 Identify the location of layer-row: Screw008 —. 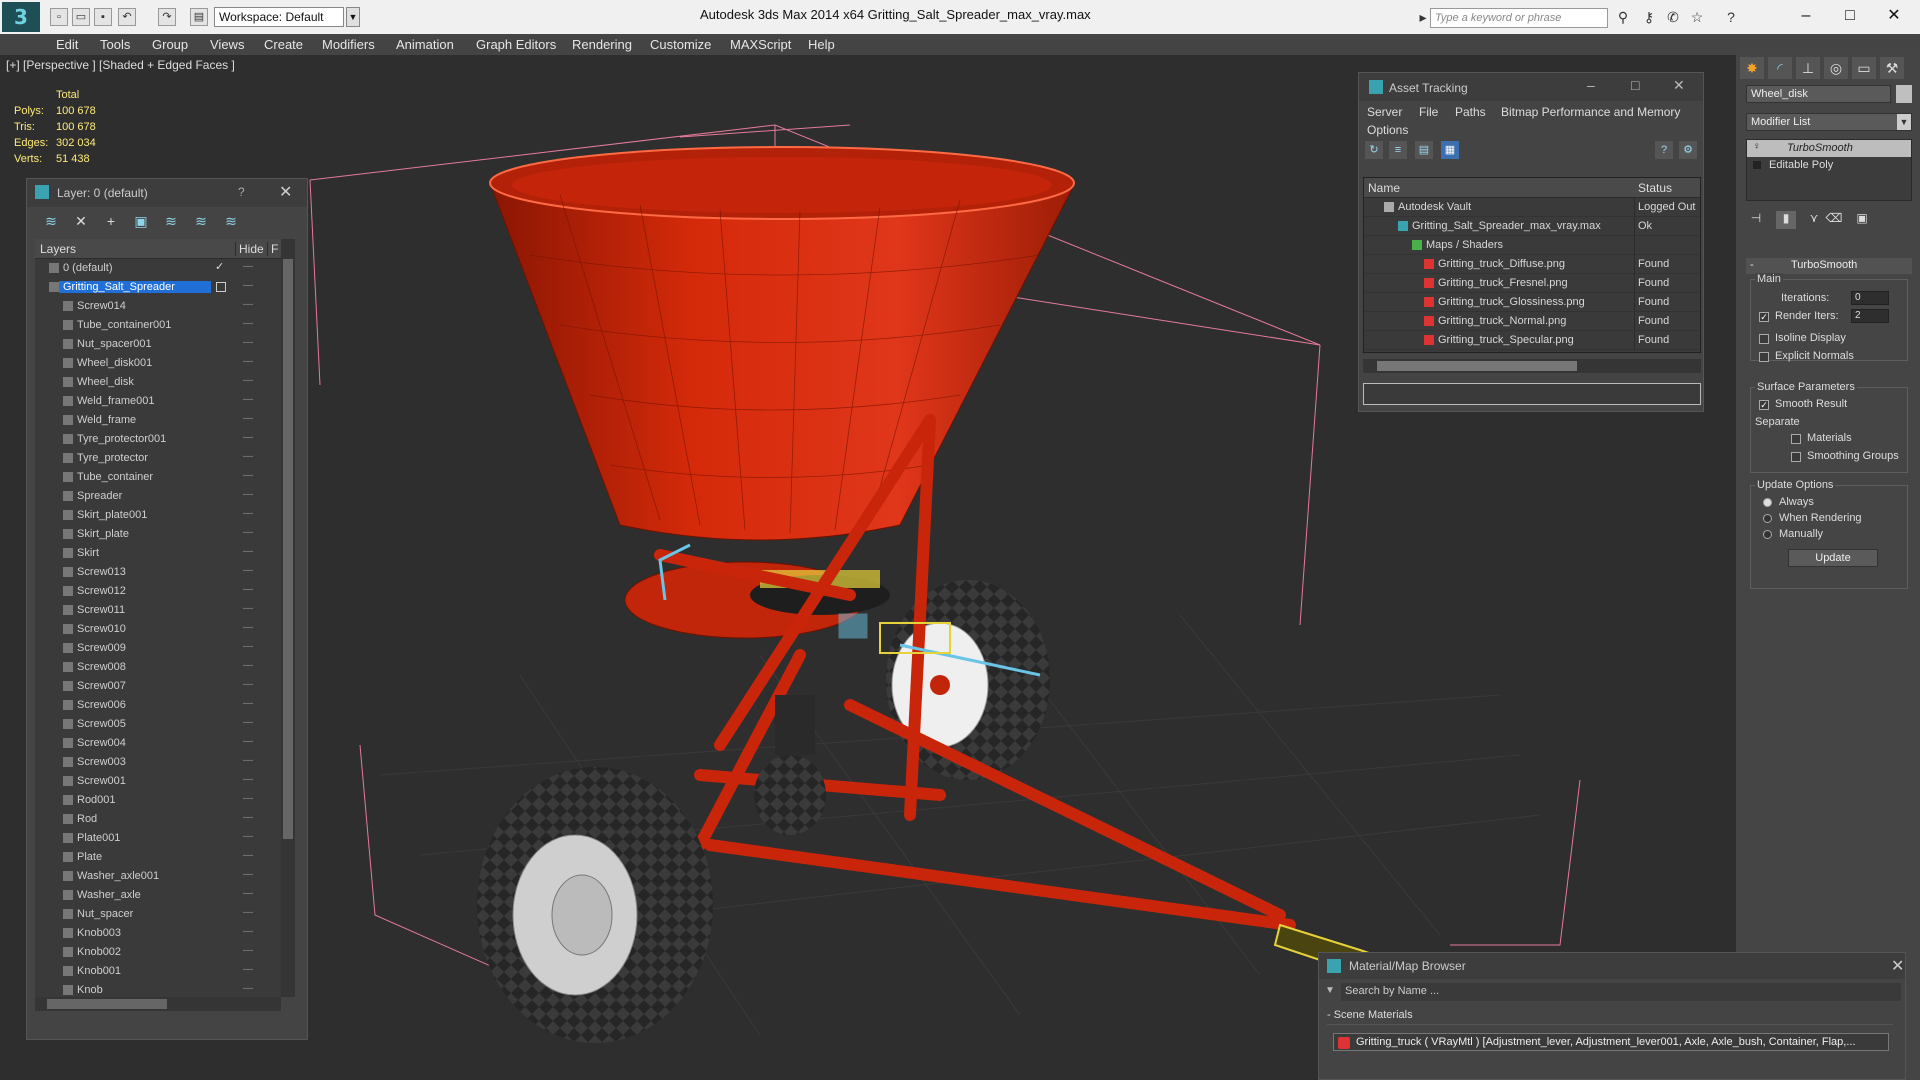
(158, 667).